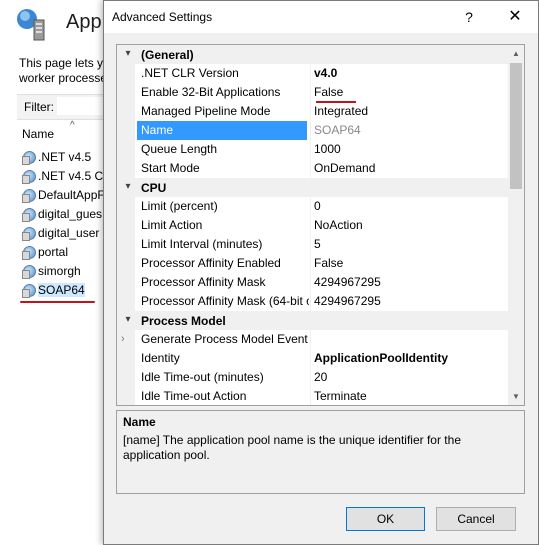 The image size is (539, 545). I want to click on list-item-selected: SOAP64, so click(53, 289).